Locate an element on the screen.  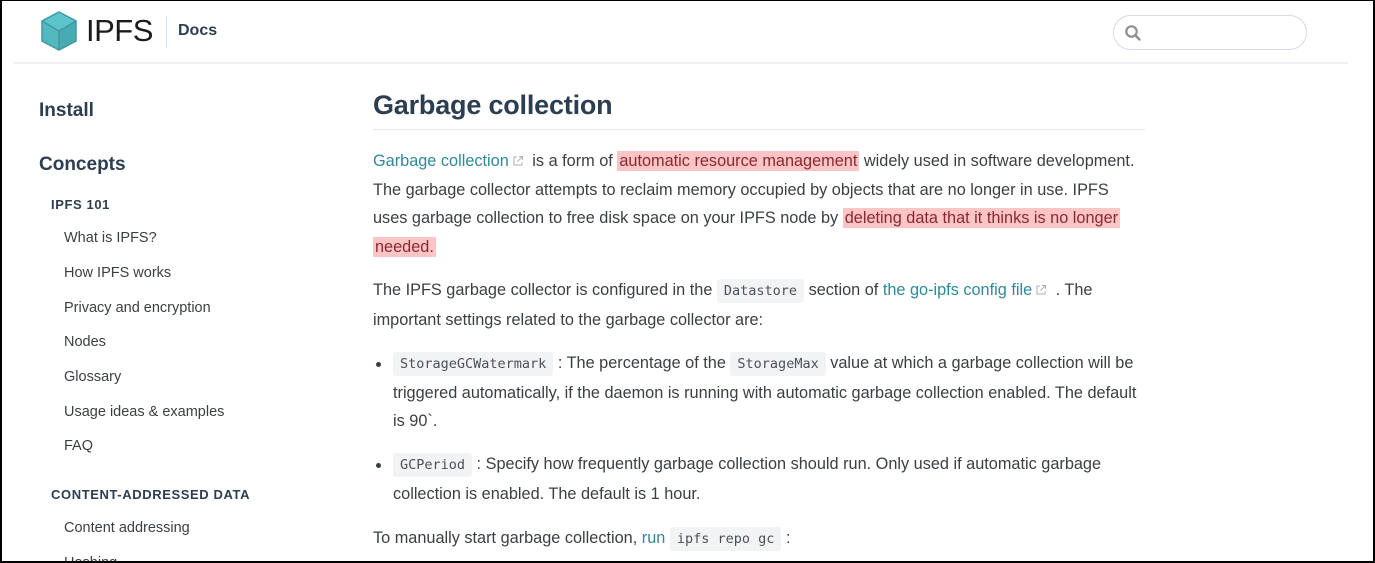
search-box is located at coordinates (1210, 32).